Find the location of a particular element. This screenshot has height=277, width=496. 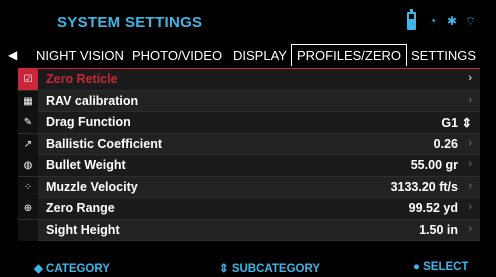

list-item-label: Drag Function is located at coordinates (88, 122).